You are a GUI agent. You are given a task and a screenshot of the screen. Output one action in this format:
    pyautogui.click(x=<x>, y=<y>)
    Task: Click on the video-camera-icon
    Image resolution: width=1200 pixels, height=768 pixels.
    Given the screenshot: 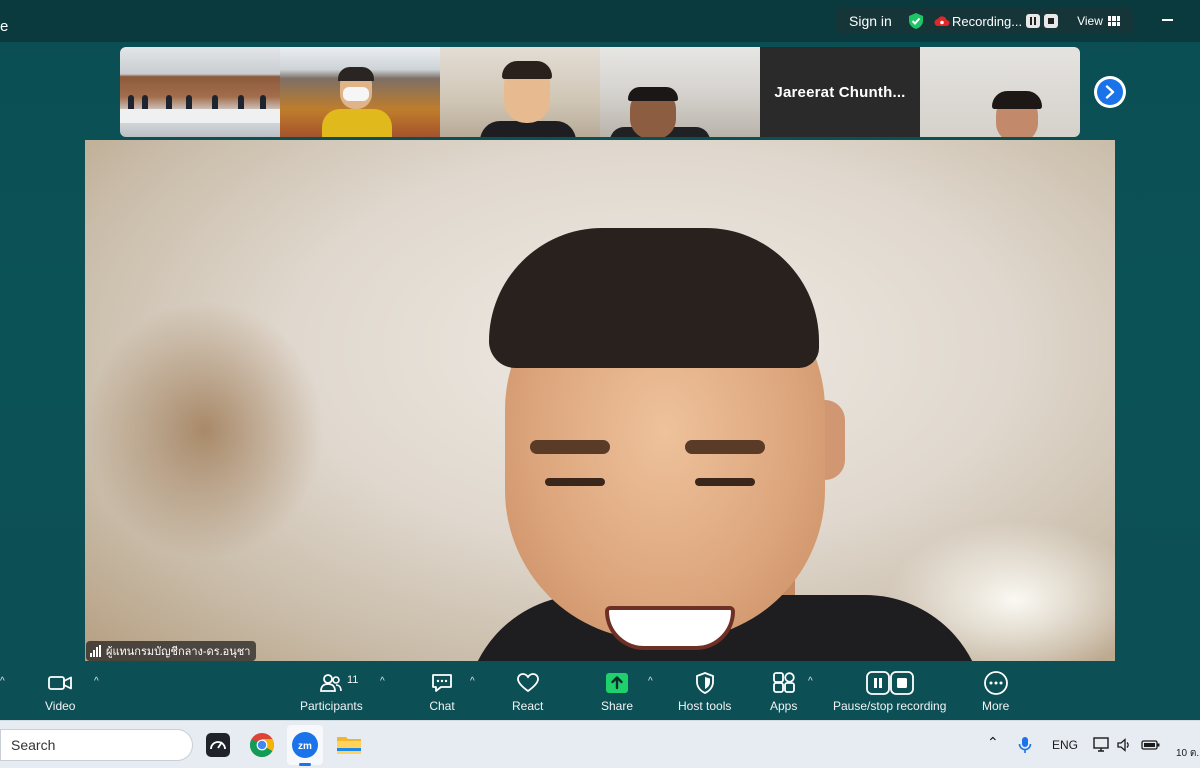 What is the action you would take?
    pyautogui.click(x=60, y=683)
    